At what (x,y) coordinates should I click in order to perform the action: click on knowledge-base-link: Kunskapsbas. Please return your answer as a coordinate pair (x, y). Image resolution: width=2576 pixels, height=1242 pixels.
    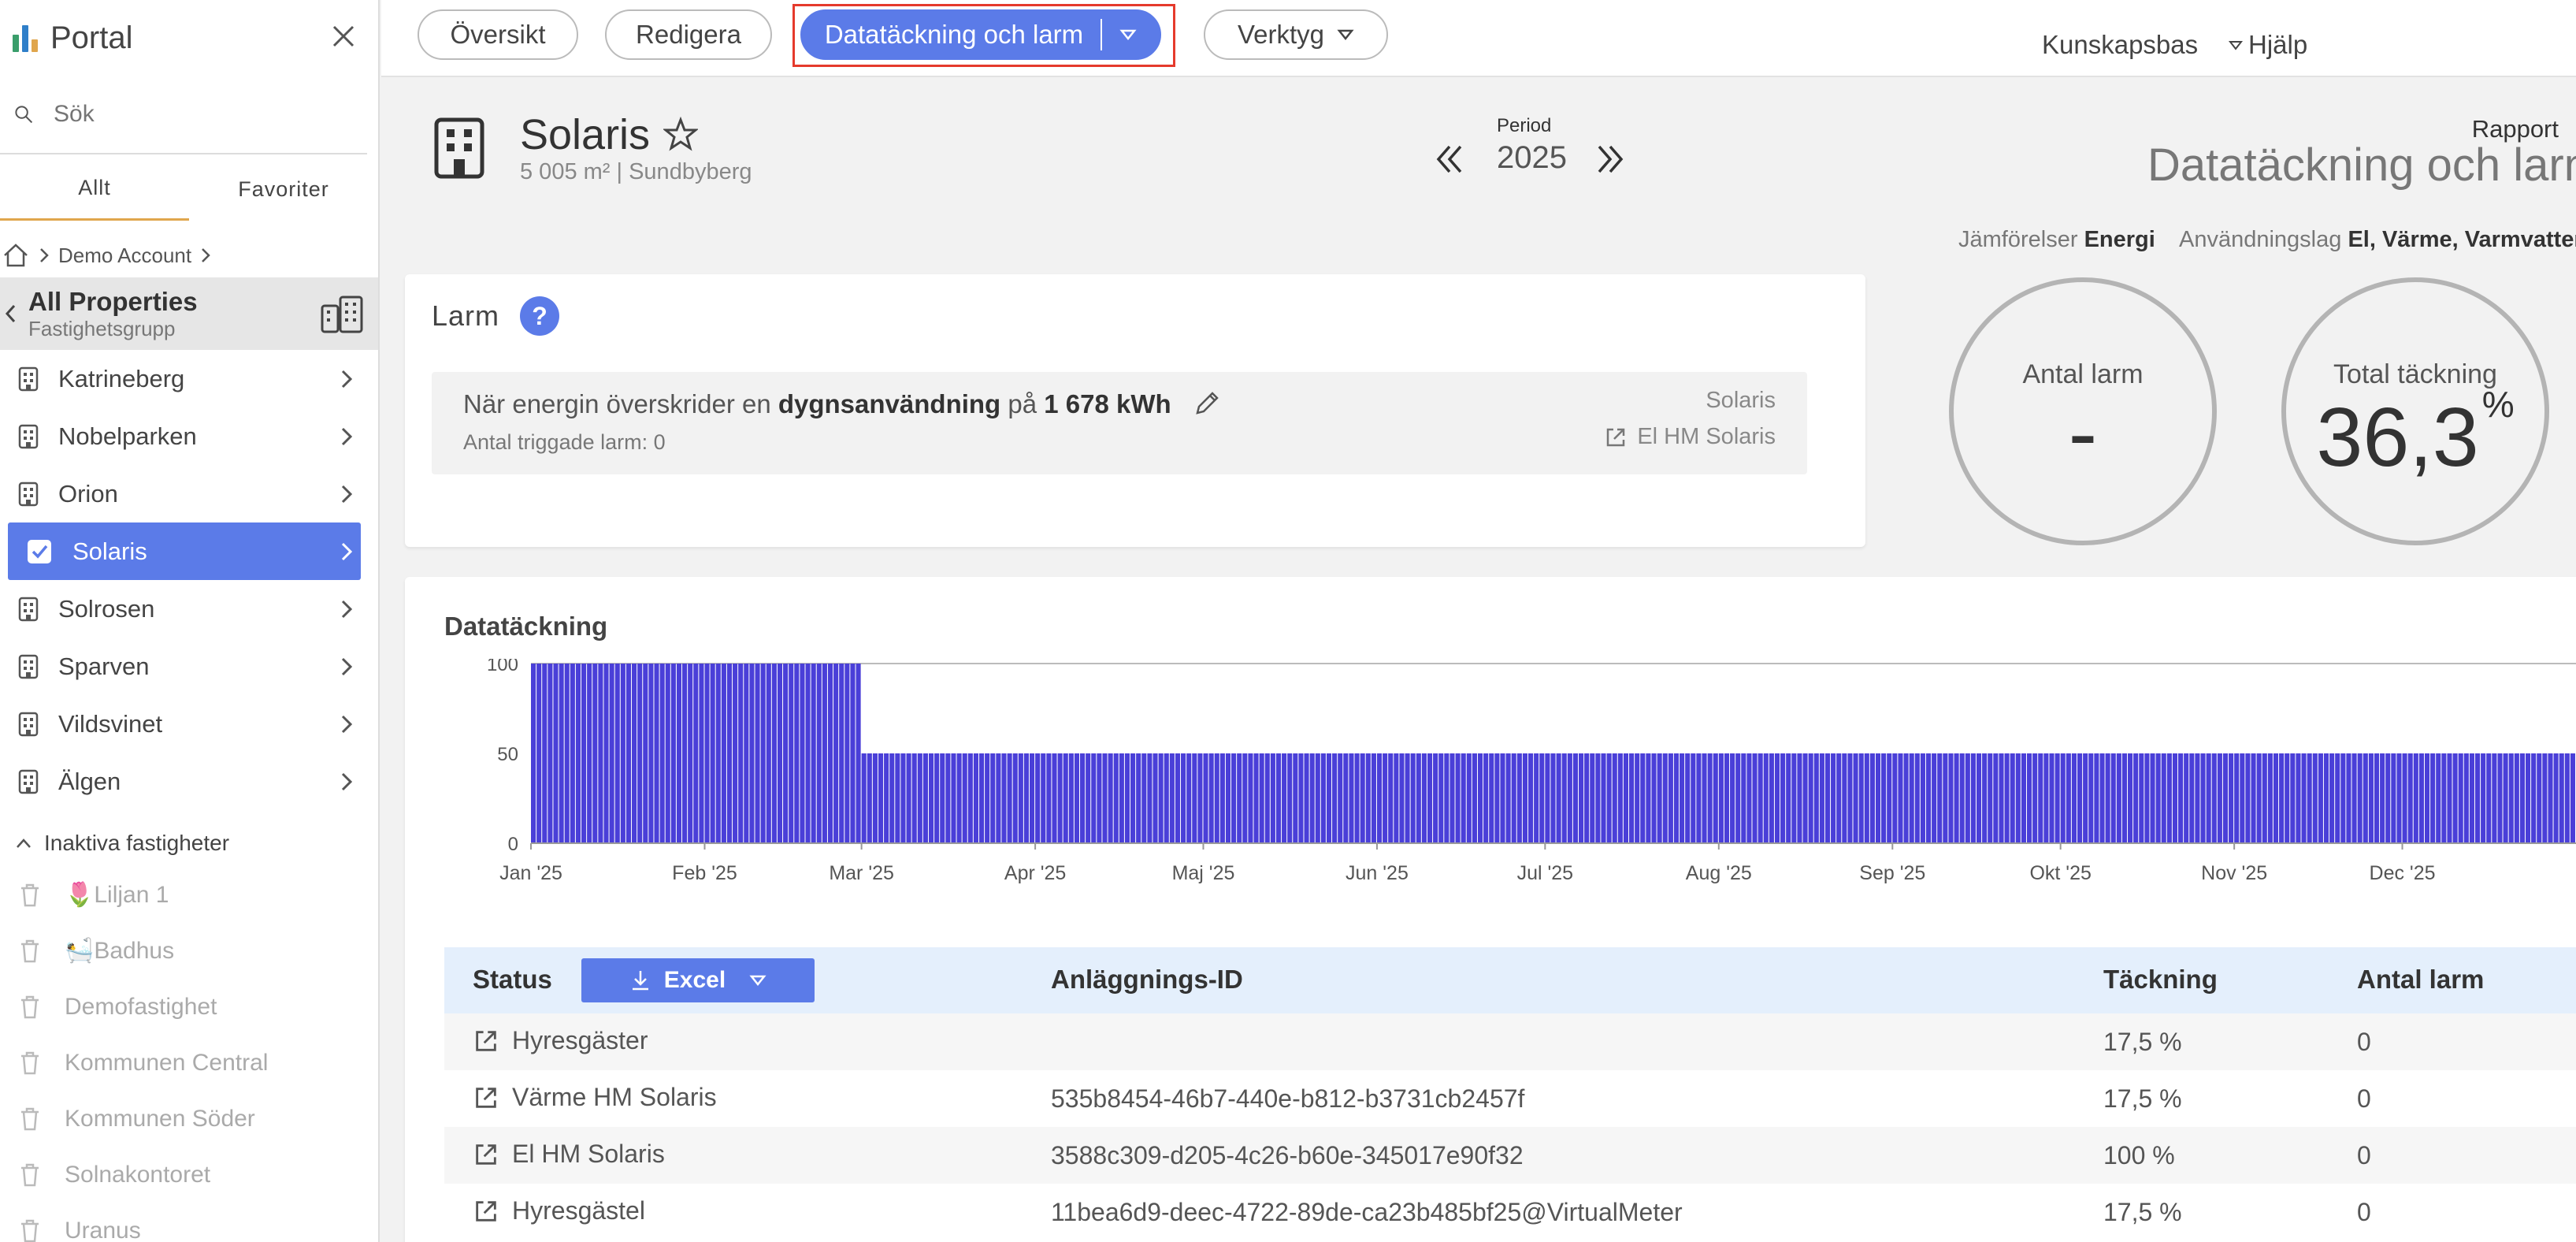
    Looking at the image, I should click on (2120, 45).